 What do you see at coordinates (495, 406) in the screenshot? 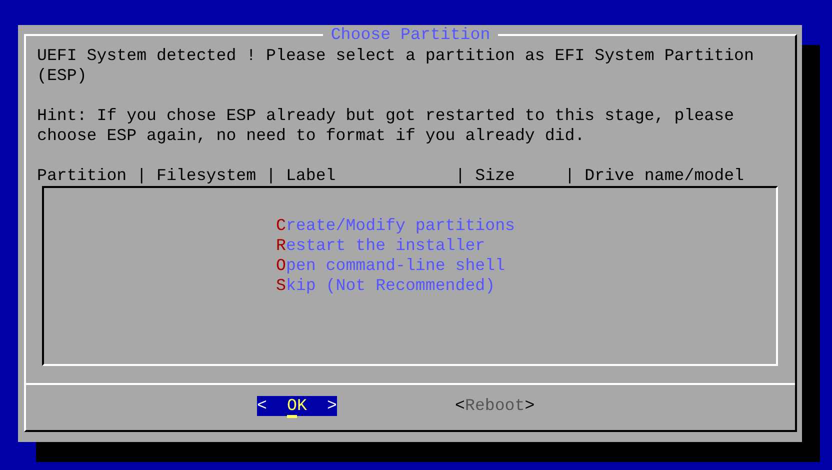
I see `dialog-button: <Reboot>` at bounding box center [495, 406].